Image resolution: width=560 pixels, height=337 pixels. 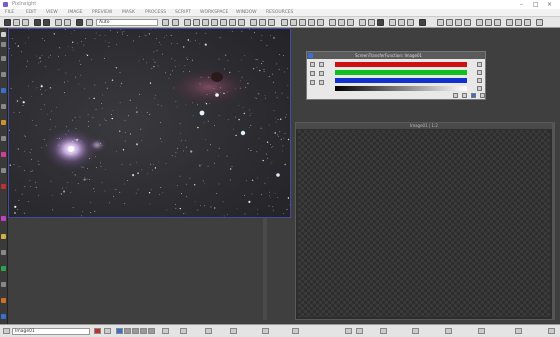 What do you see at coordinates (321, 82) in the screenshot?
I see `stf-zoom-icon` at bounding box center [321, 82].